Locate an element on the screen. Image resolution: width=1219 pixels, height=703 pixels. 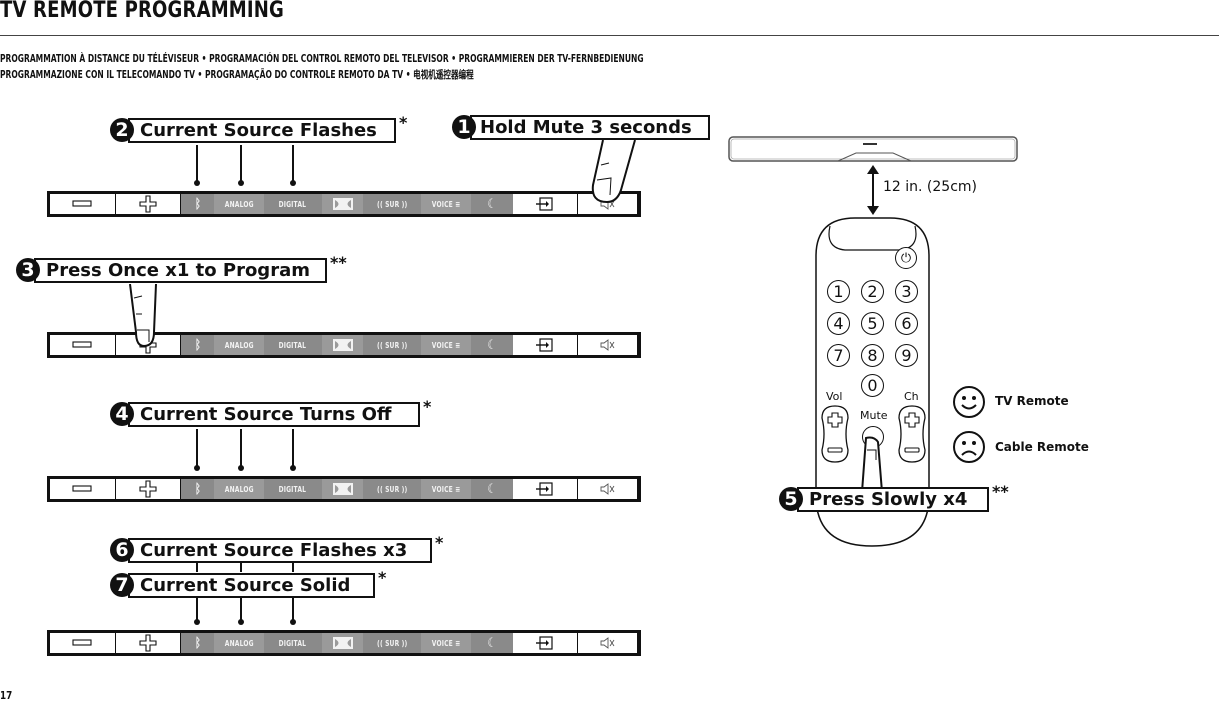
keypad-key-7: 7 is located at coordinates (838, 355).